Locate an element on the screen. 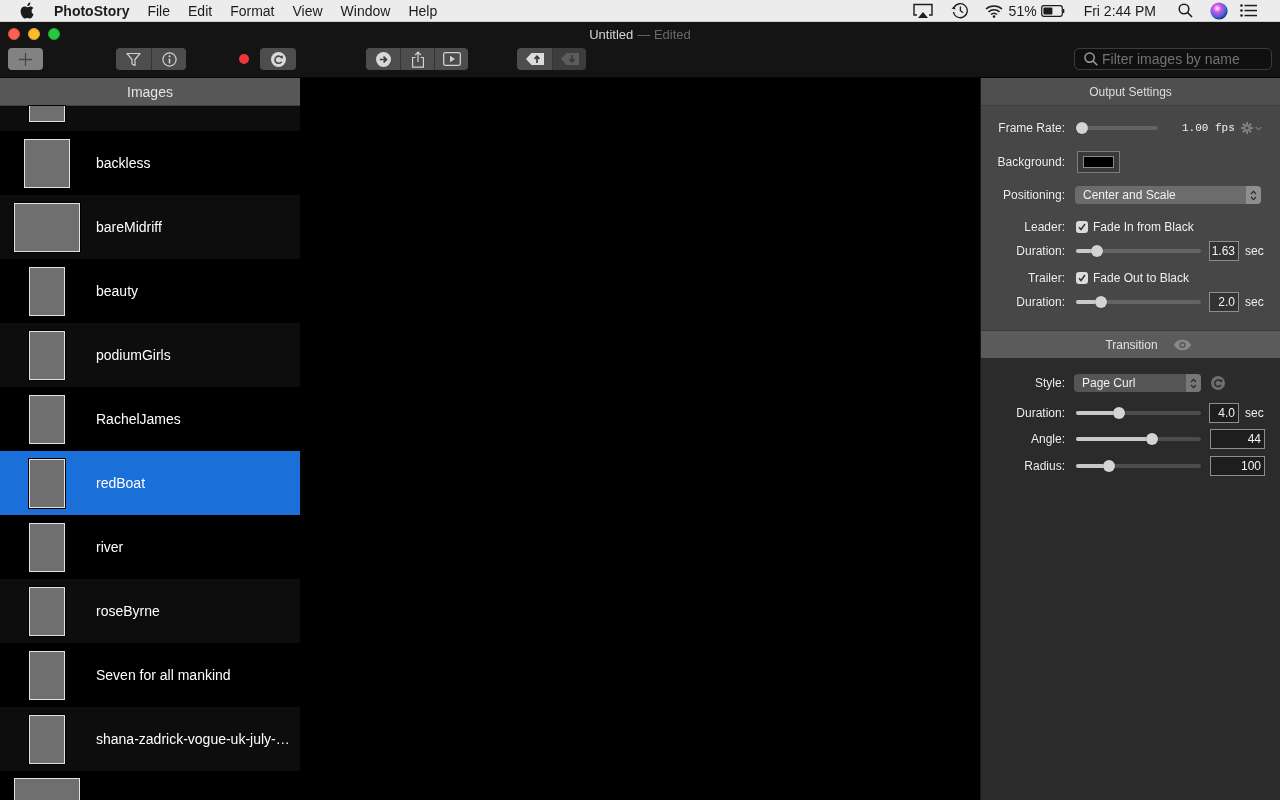  number-field: 100 is located at coordinates (1237, 466).